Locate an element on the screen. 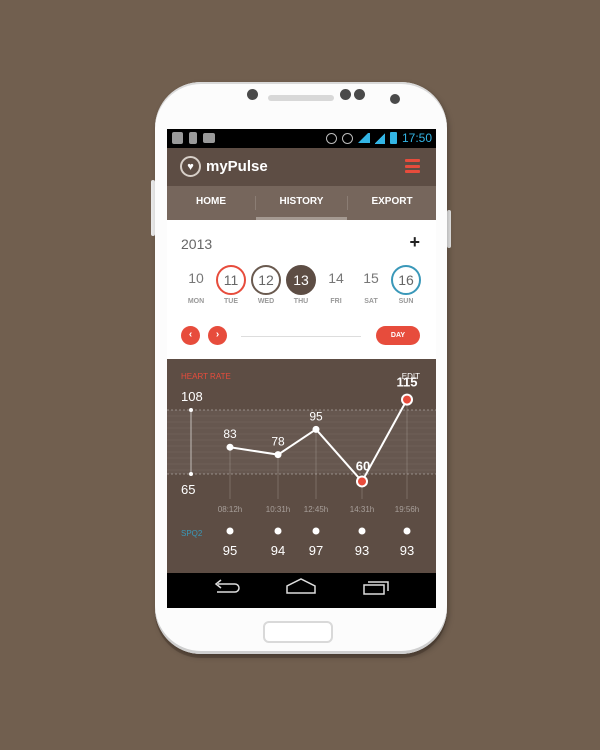 The width and height of the screenshot is (600, 750). day-sat: 15 SAT is located at coordinates (371, 285).